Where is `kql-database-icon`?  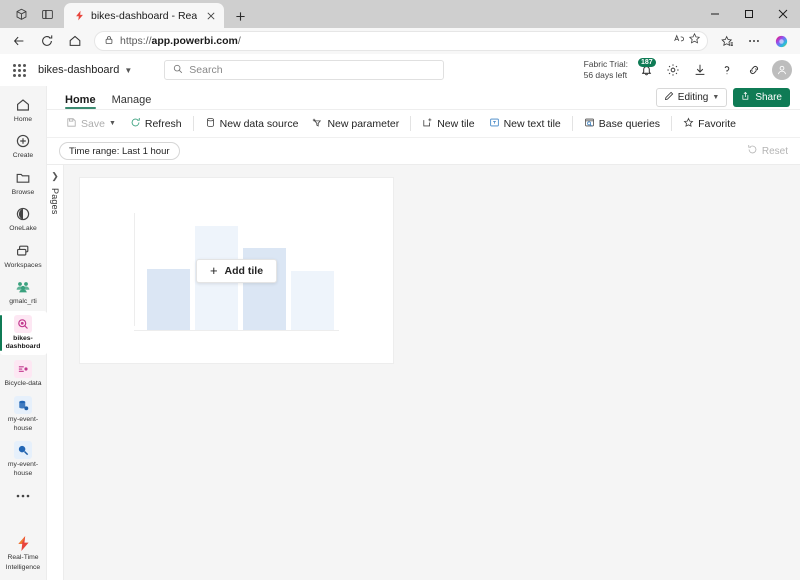 kql-database-icon is located at coordinates (23, 450).